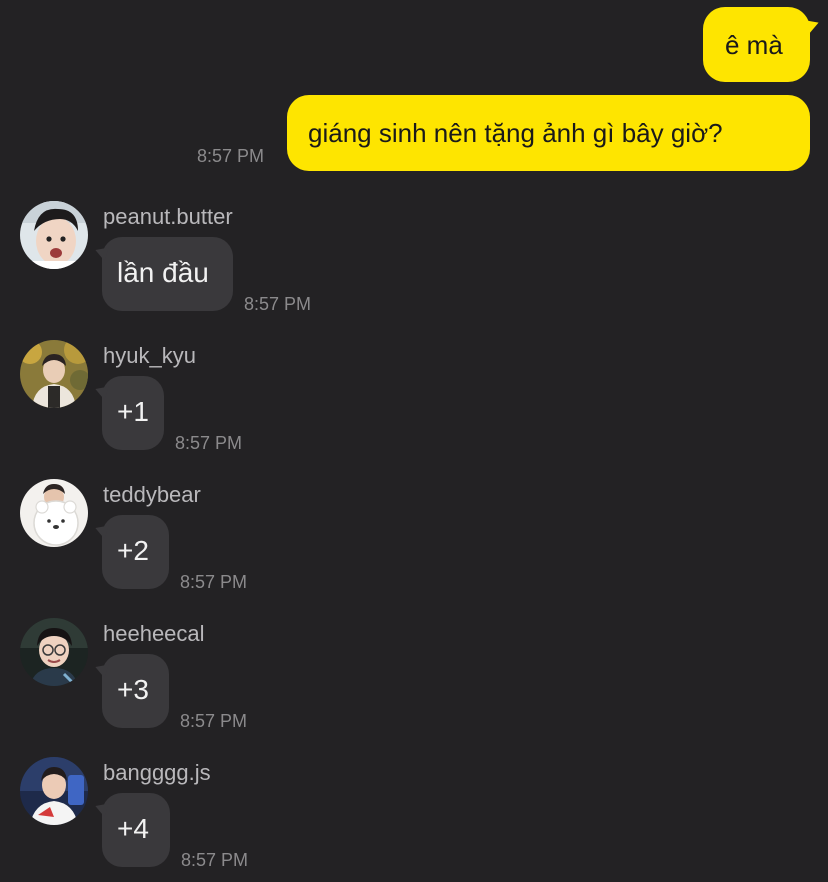 The width and height of the screenshot is (828, 882). Describe the element at coordinates (754, 45) in the screenshot. I see `message-text: ê mà` at that location.